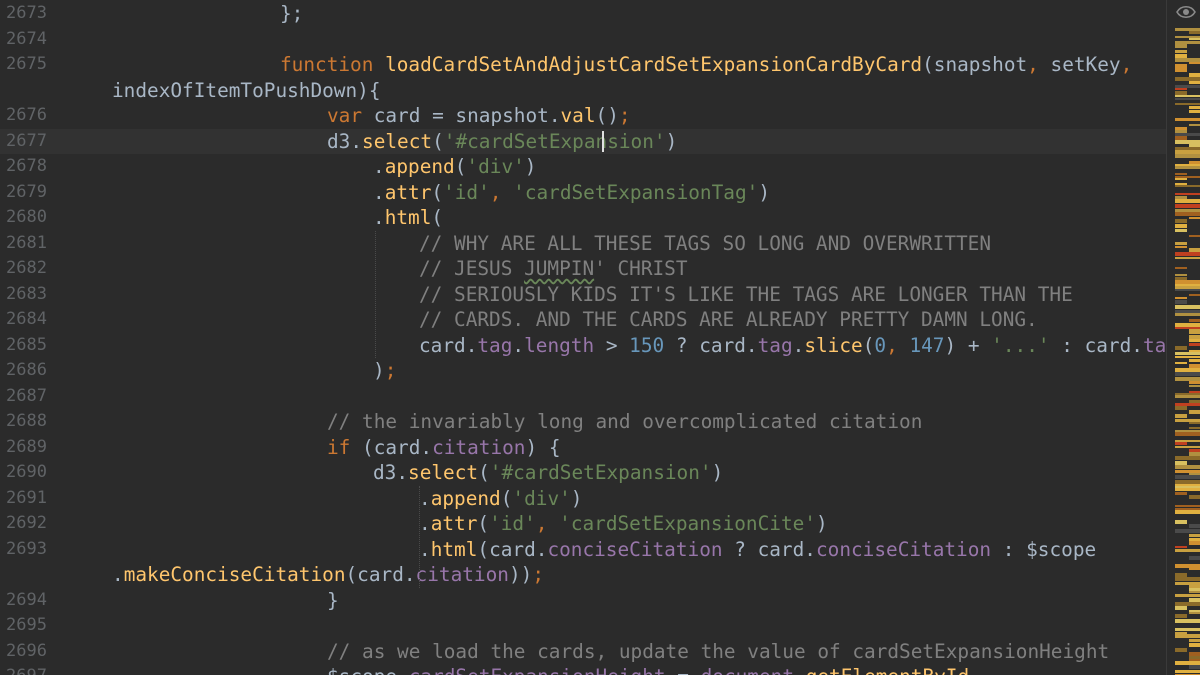  What do you see at coordinates (26, 446) in the screenshot?
I see `line-number: 2689` at bounding box center [26, 446].